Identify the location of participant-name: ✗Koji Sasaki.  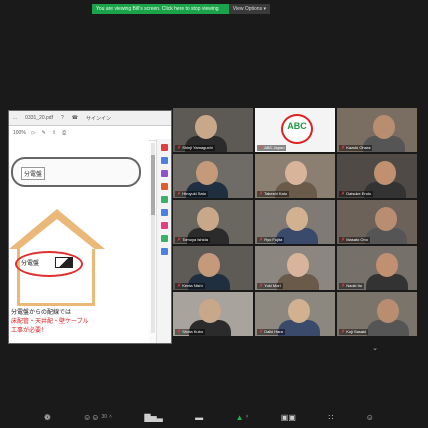
(353, 332).